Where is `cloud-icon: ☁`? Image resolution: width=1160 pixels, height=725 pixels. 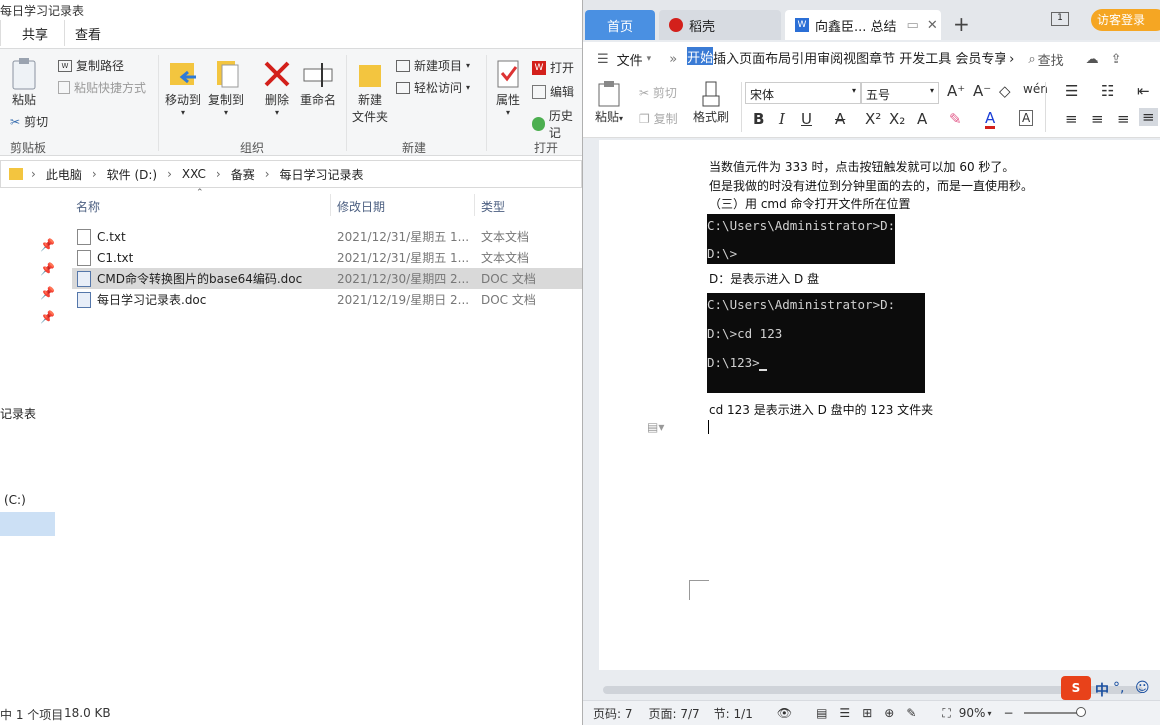
cloud-icon: ☁ is located at coordinates (1092, 59).